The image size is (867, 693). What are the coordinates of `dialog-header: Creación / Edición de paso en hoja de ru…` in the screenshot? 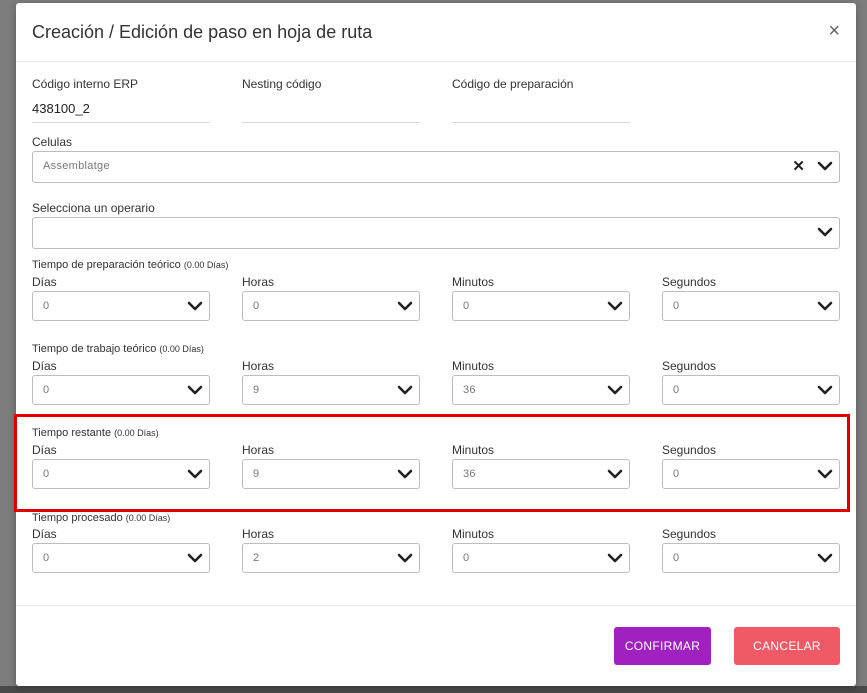 It's located at (436, 32).